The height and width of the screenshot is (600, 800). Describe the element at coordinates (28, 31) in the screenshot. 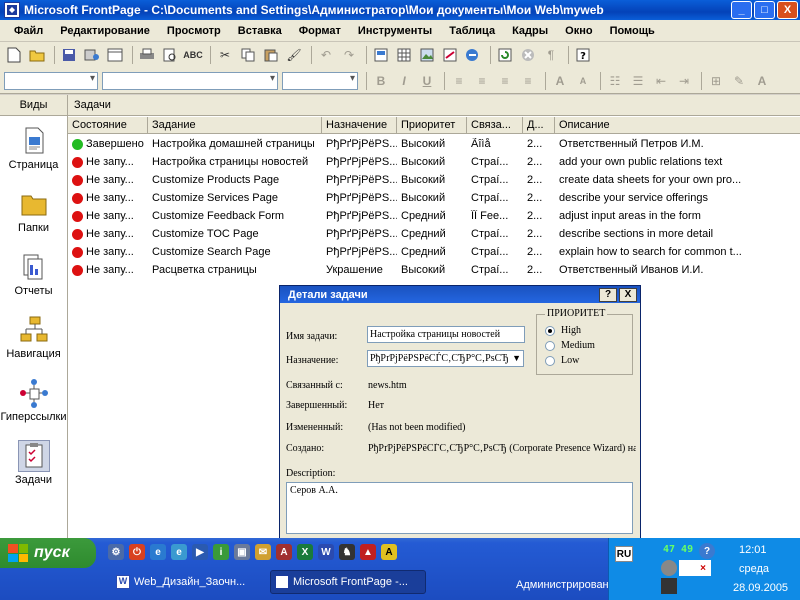

I see `menu-file: Файл` at that location.